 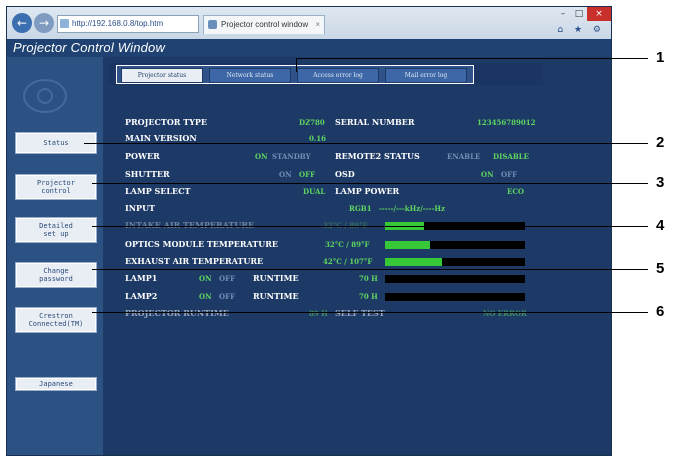 I want to click on osd-label: OSD, so click(x=345, y=174).